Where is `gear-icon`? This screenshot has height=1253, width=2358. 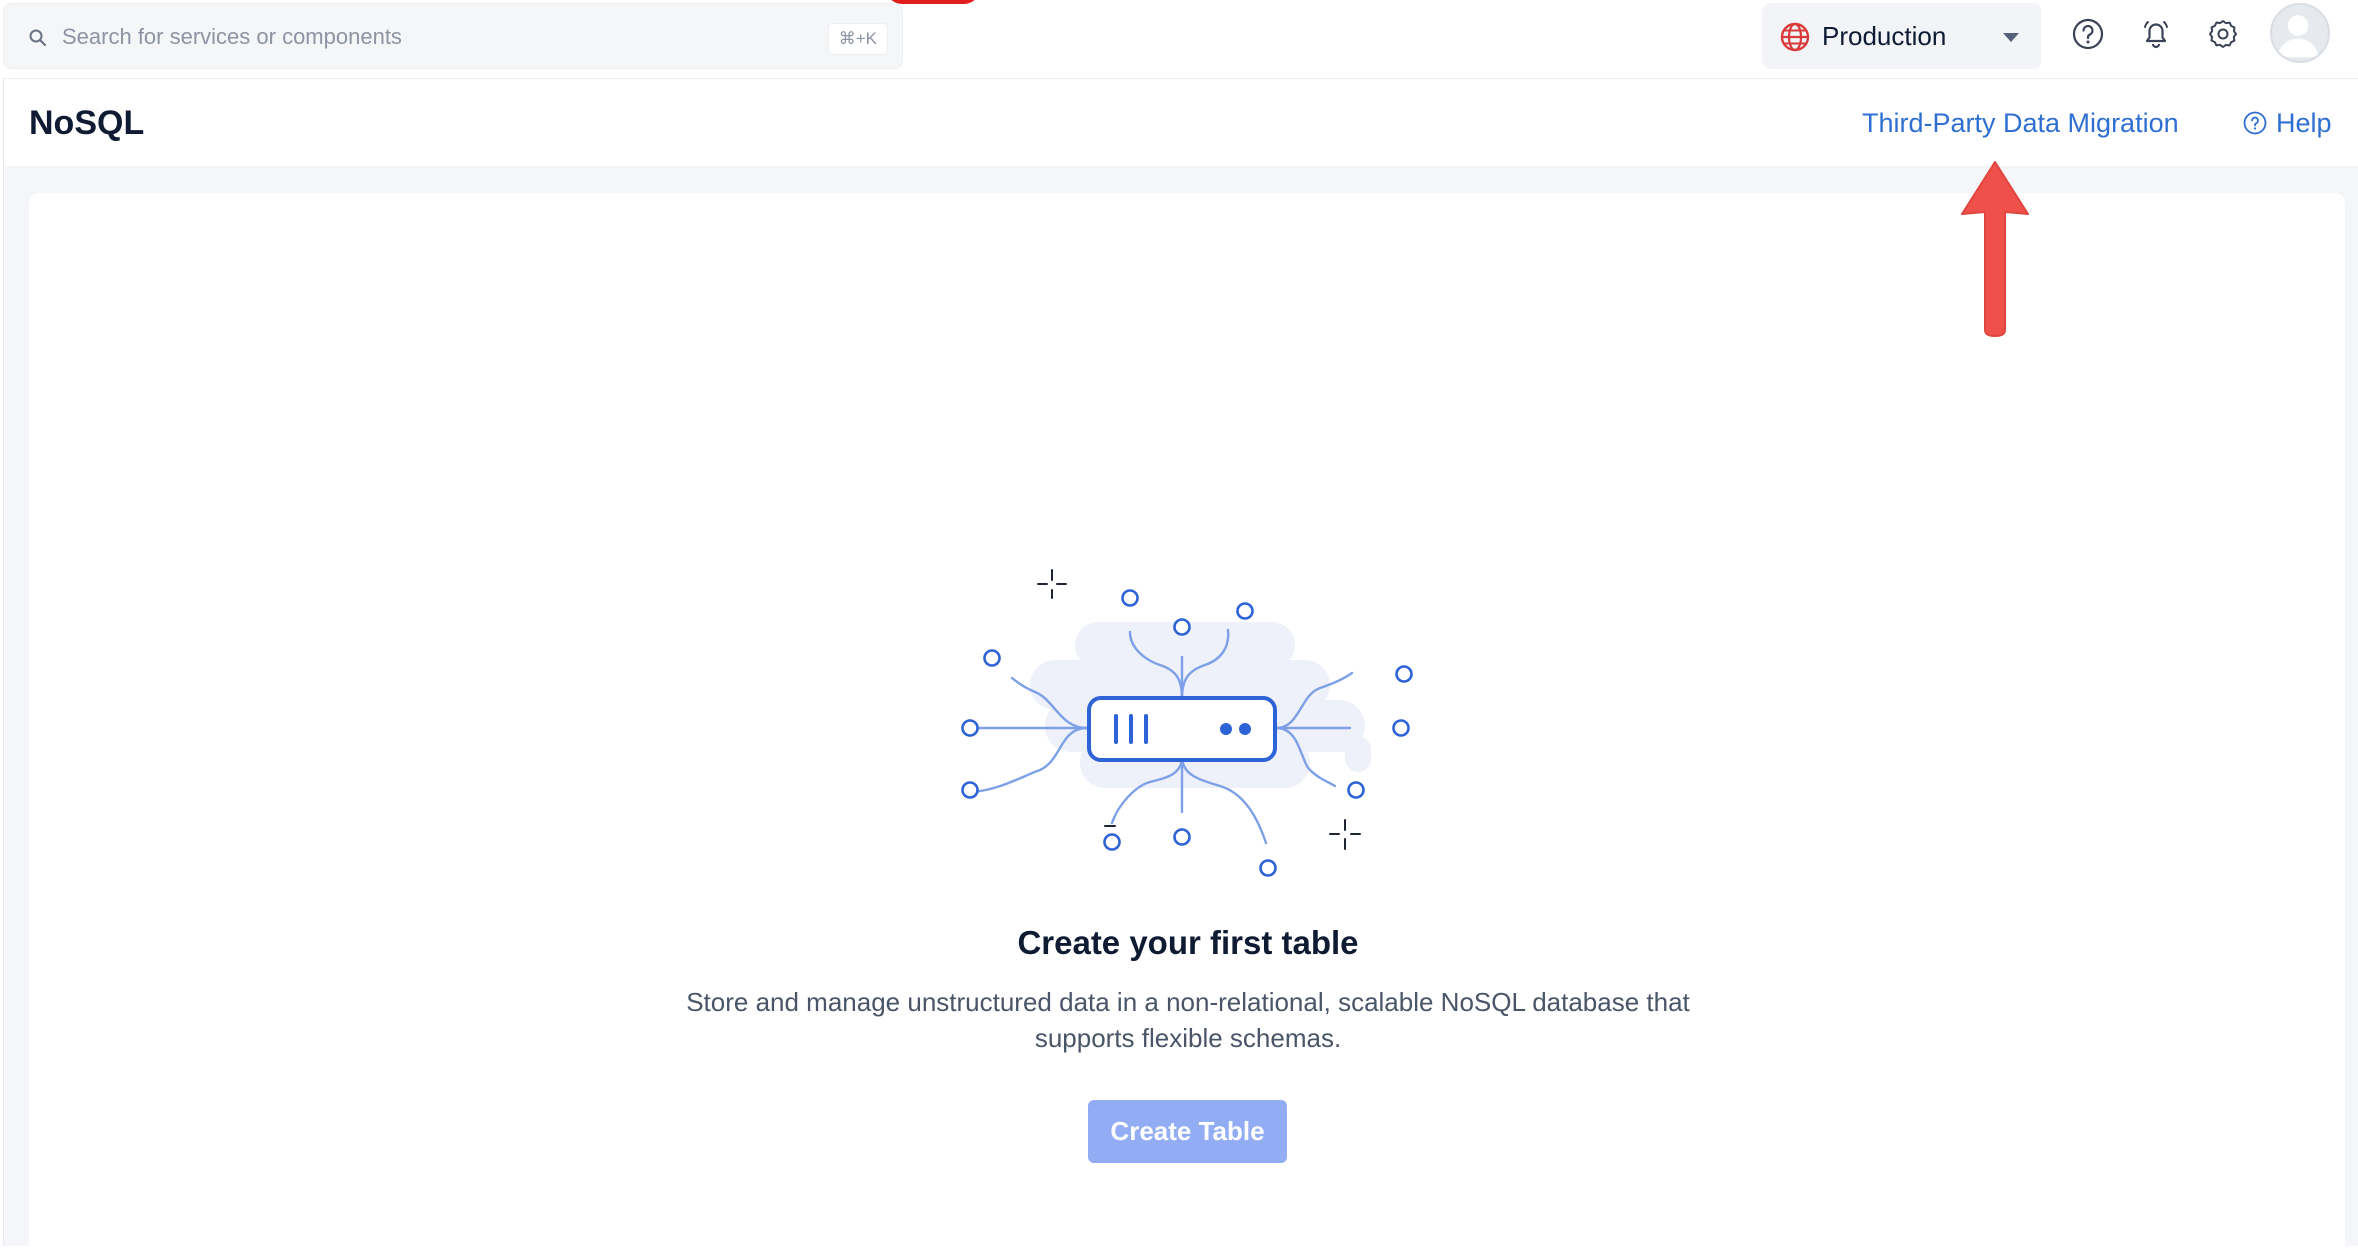 gear-icon is located at coordinates (2223, 34).